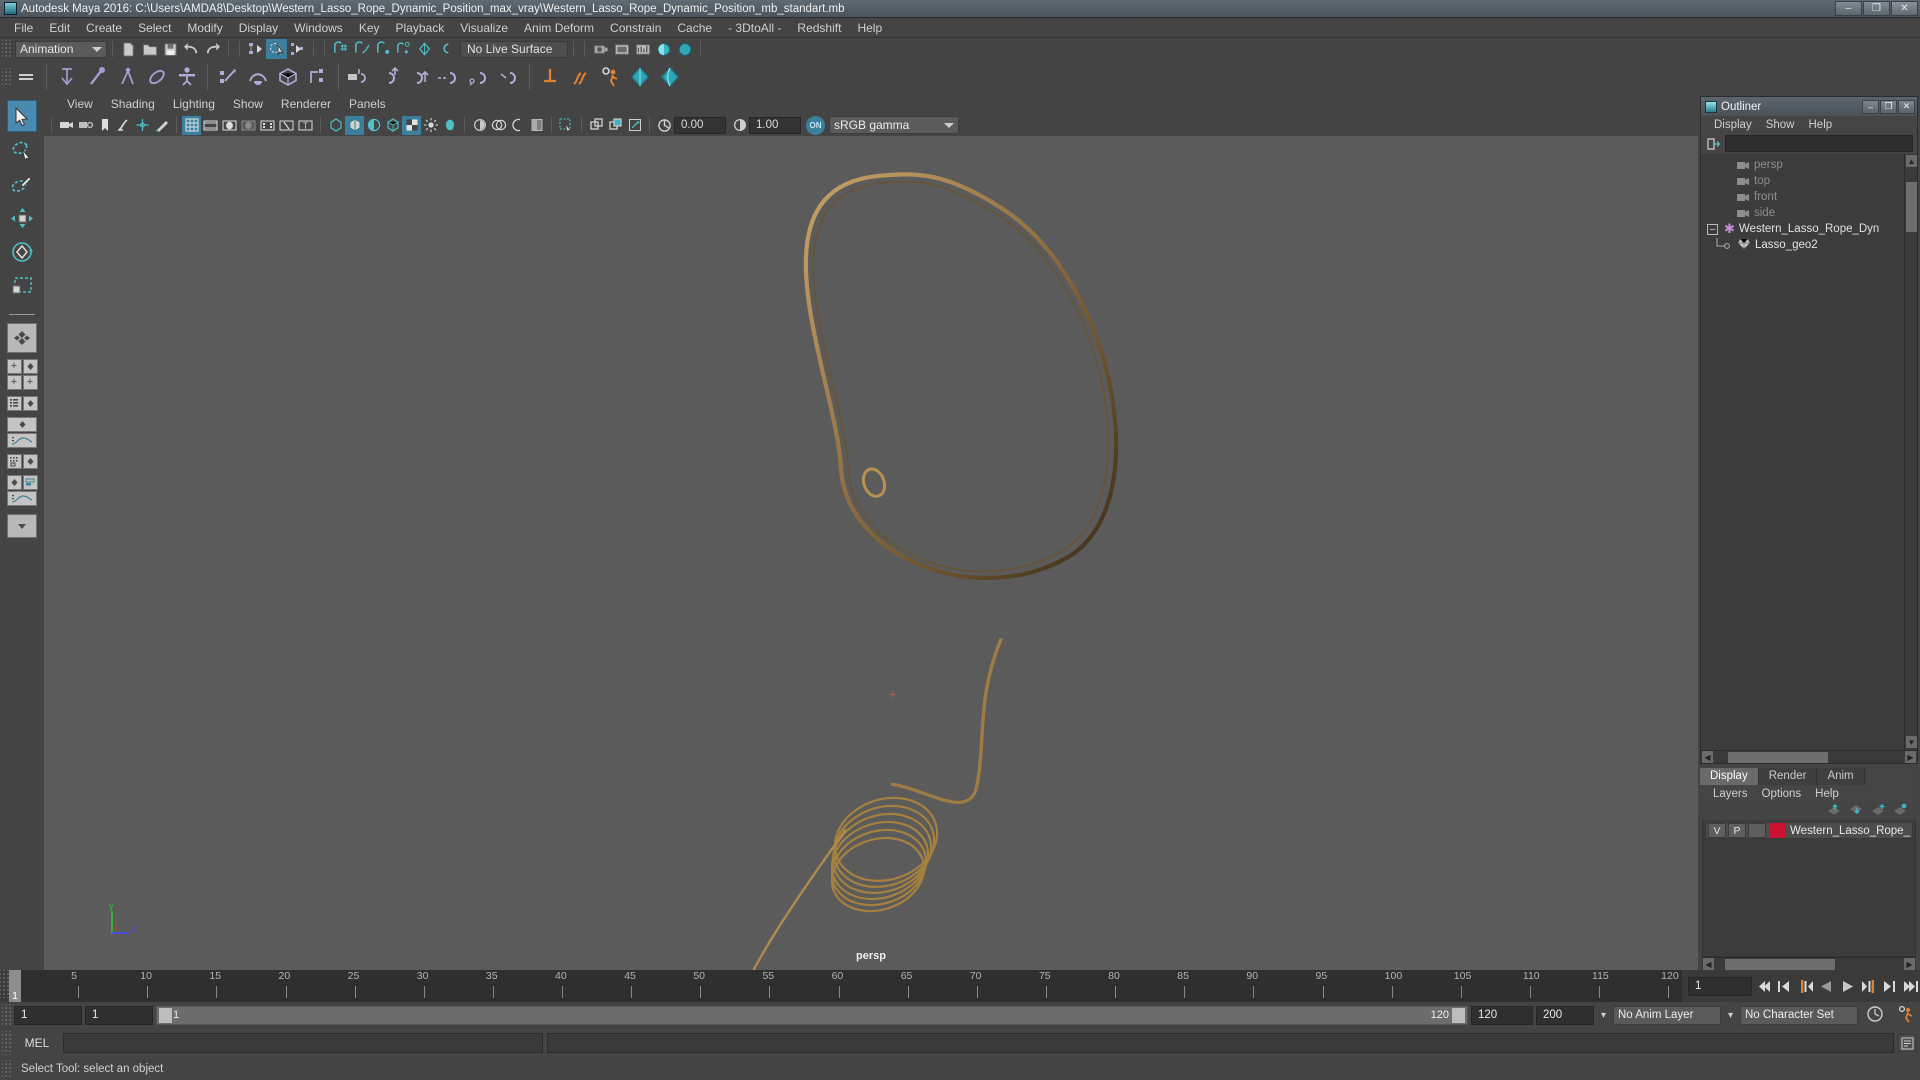 This screenshot has width=1920, height=1080. What do you see at coordinates (212, 49) in the screenshot?
I see `redo-icon` at bounding box center [212, 49].